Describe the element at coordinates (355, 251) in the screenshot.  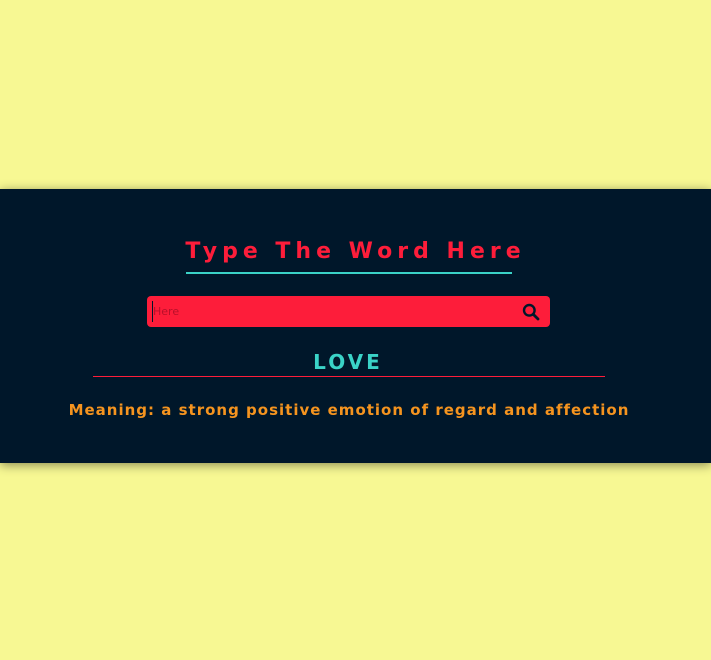
I see `page-title: Type The Word Here` at that location.